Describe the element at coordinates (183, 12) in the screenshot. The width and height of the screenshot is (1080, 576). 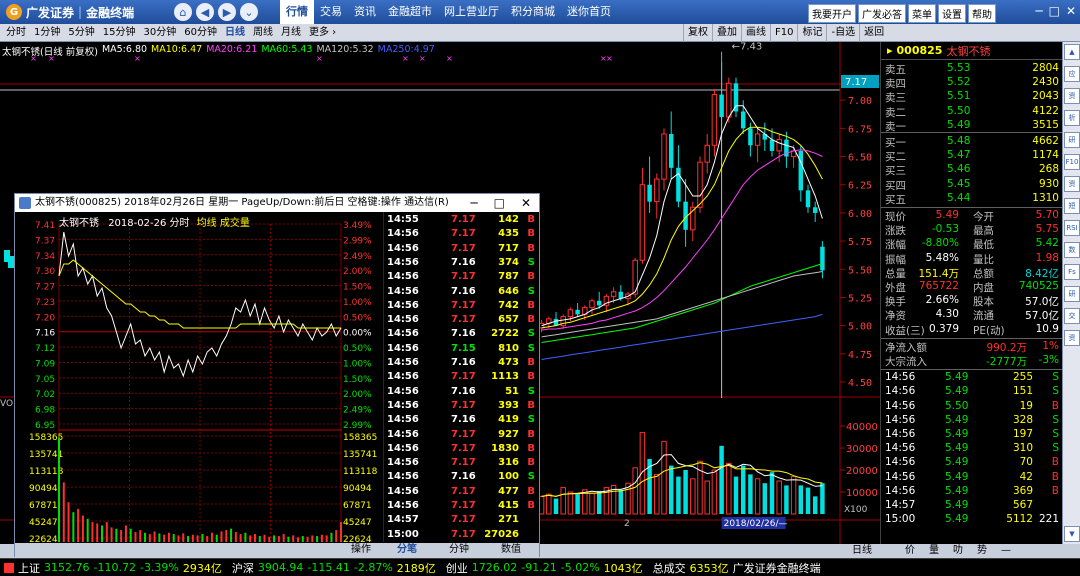
I see `home-icon: ⌂` at that location.